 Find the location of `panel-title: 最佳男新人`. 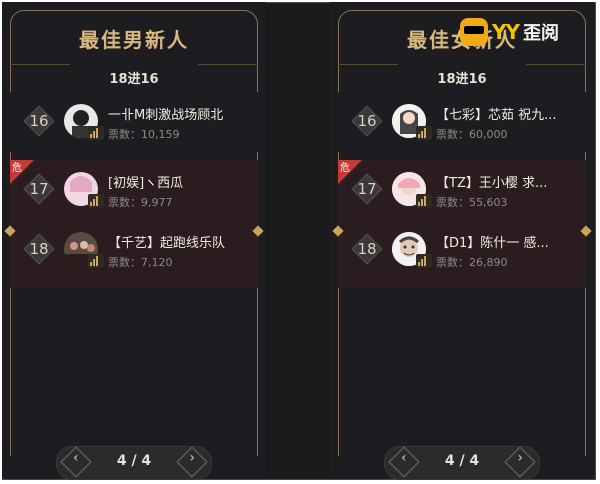

panel-title: 最佳男新人 is located at coordinates (134, 40).